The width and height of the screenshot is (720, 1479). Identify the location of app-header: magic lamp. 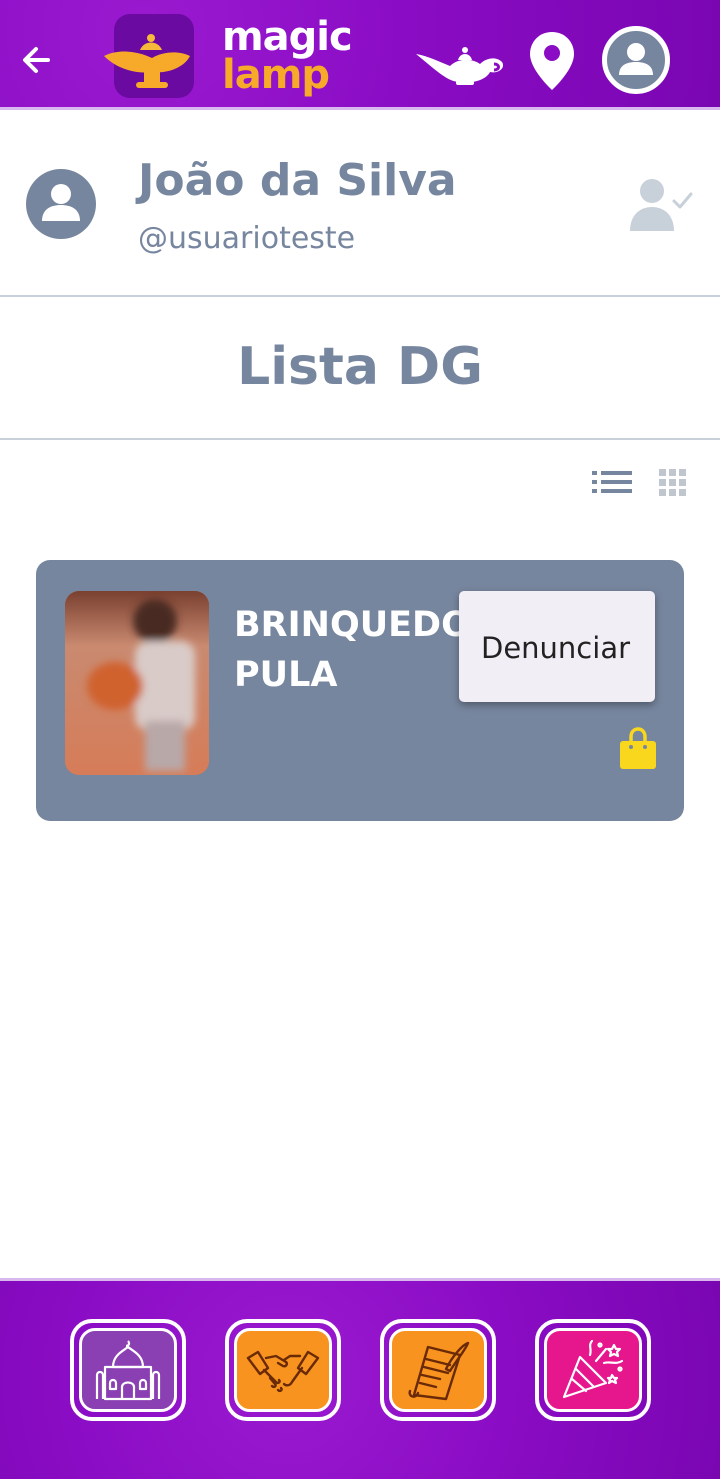
(360, 55).